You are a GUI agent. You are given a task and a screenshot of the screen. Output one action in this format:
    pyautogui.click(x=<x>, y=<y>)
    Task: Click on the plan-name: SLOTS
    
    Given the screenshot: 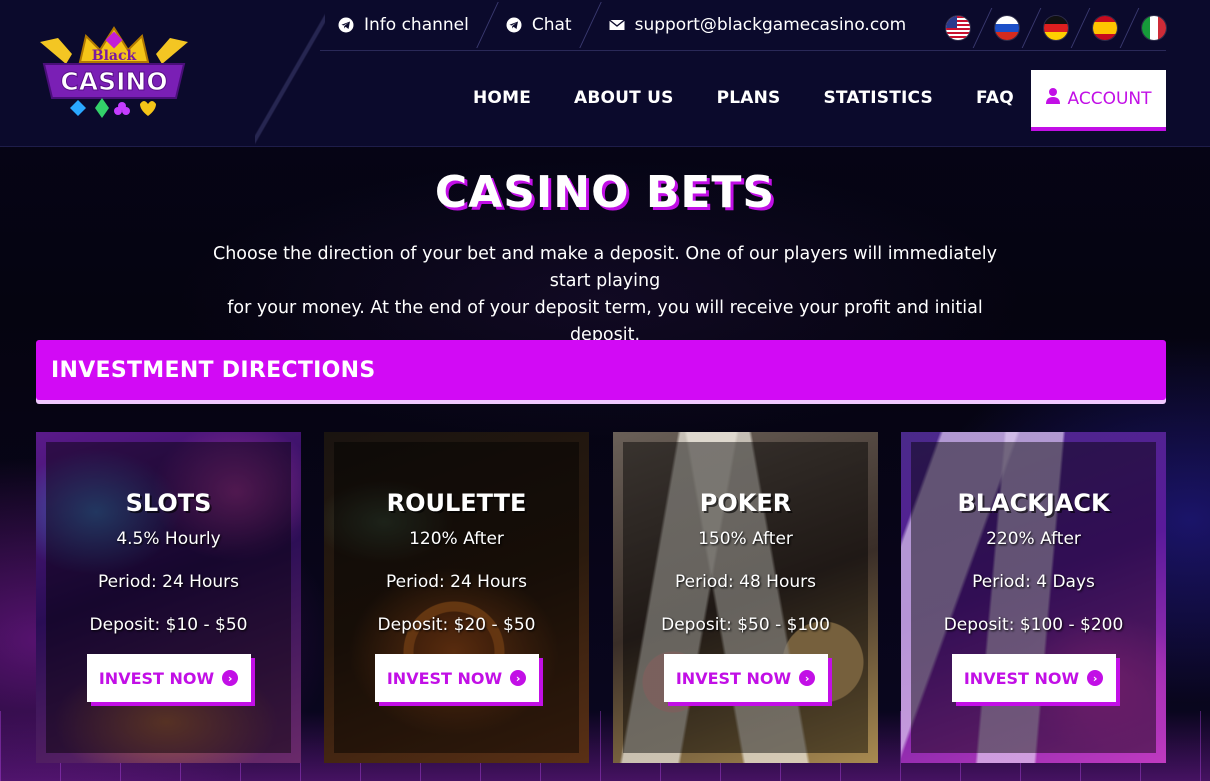 What is the action you would take?
    pyautogui.click(x=168, y=503)
    